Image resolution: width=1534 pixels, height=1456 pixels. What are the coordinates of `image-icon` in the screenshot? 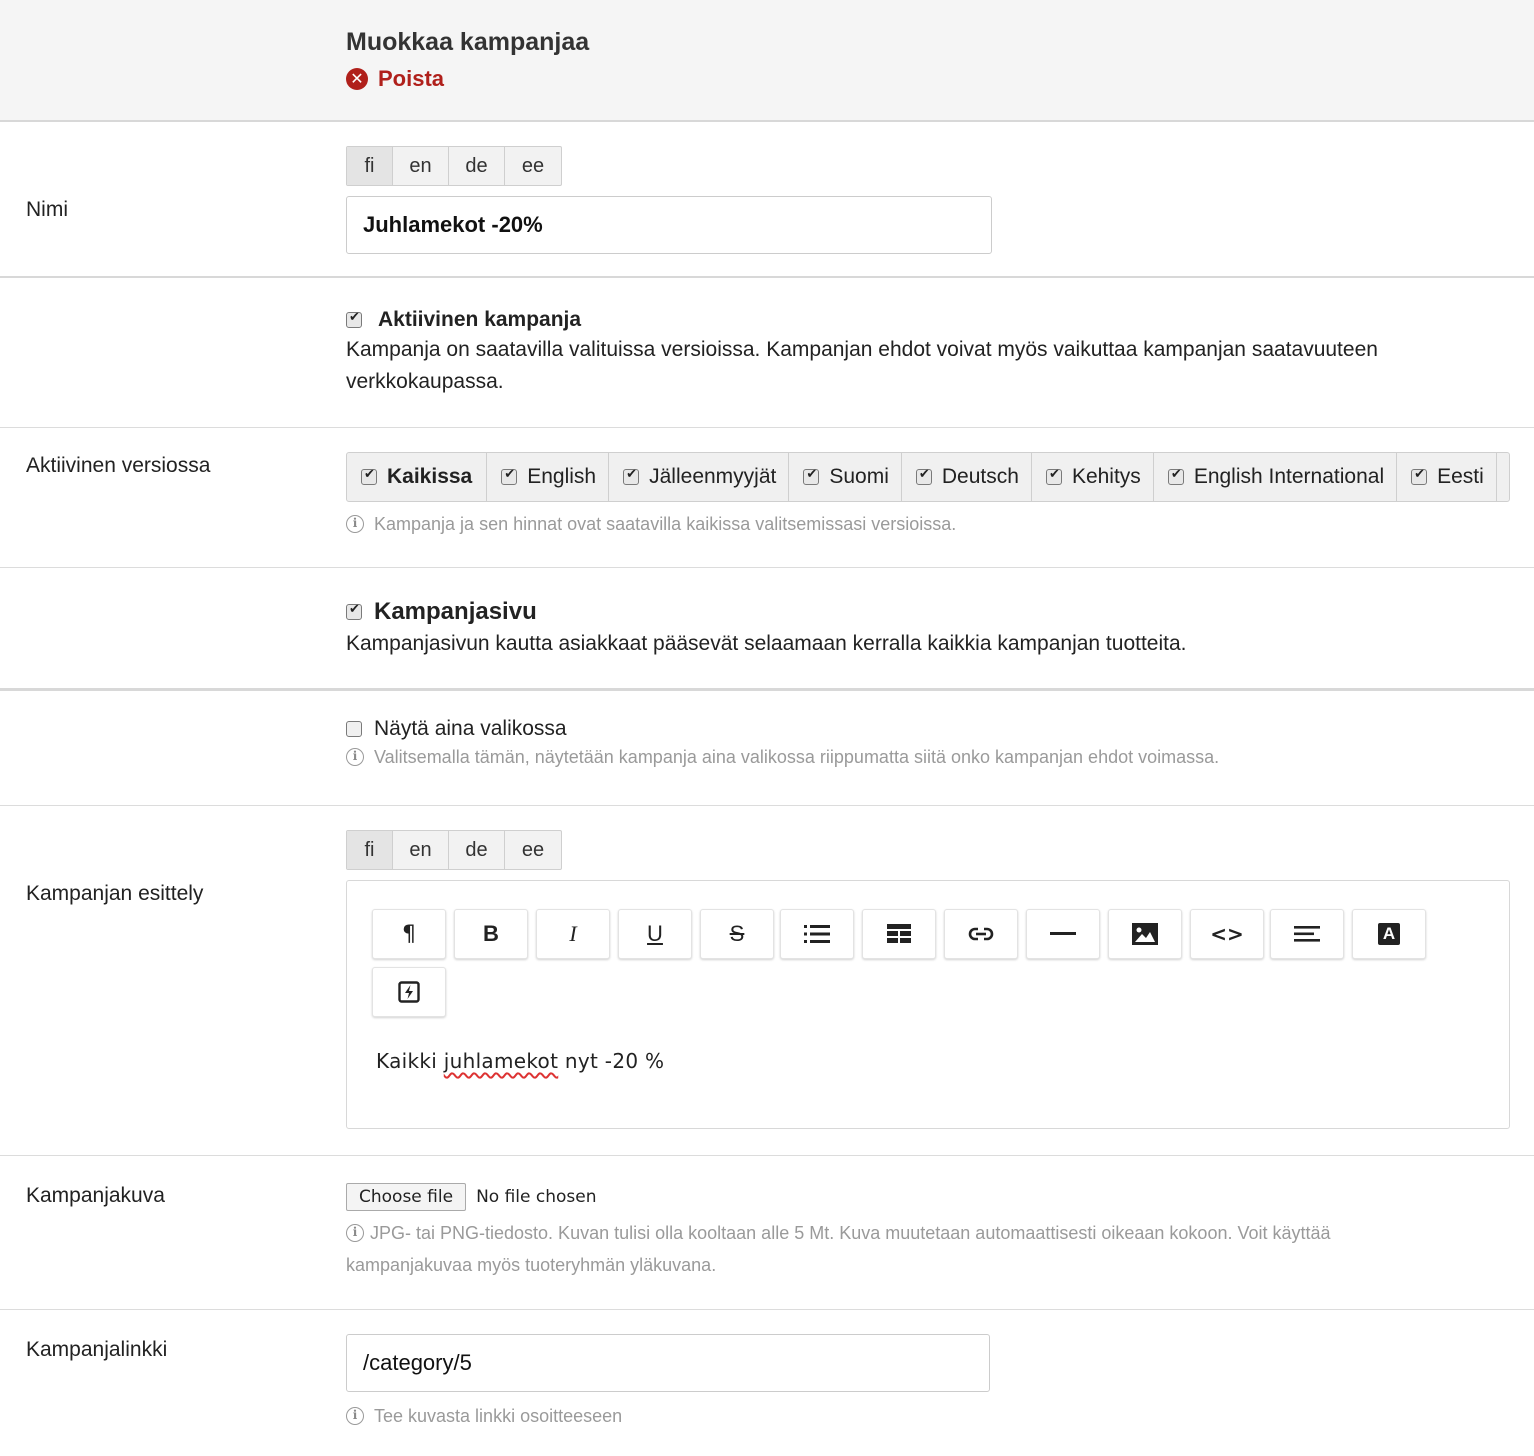 It's located at (1145, 934).